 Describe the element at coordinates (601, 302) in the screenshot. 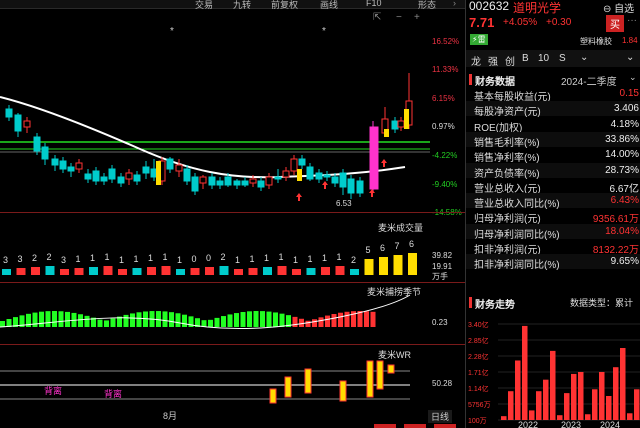

I see `data-type-select: 数据类型：累计` at that location.